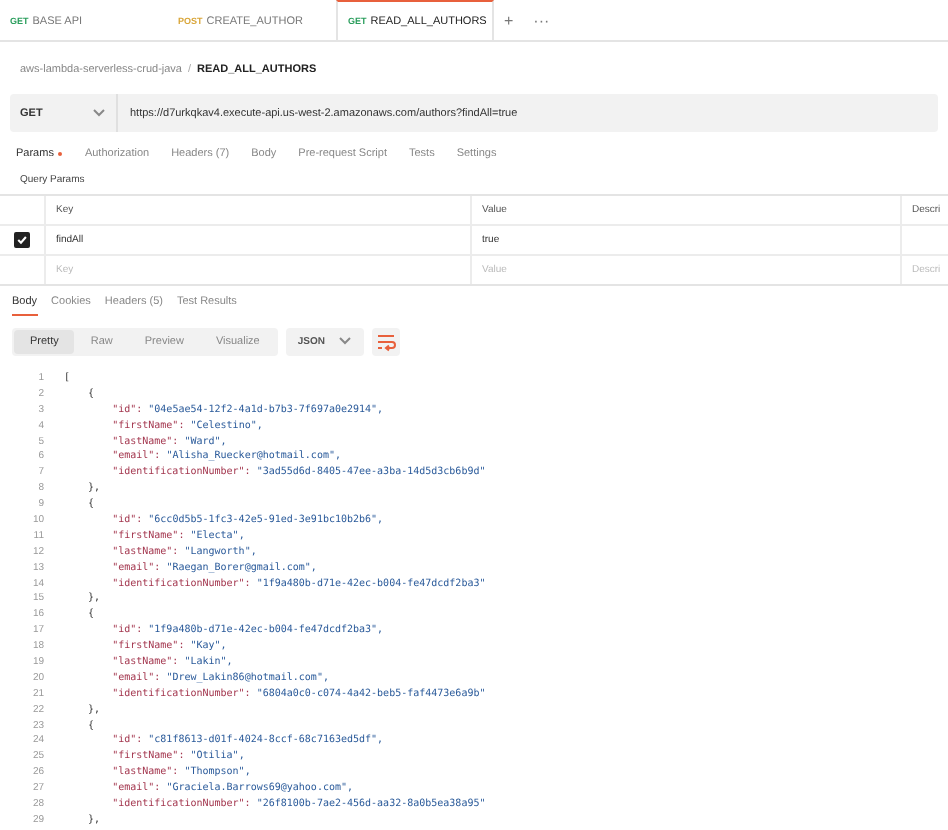  Describe the element at coordinates (22, 240) in the screenshot. I see `checkbox` at that location.